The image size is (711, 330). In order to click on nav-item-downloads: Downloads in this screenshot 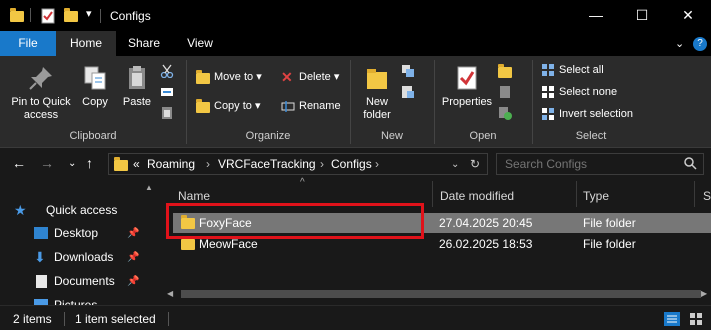, I will do `click(83, 257)`.